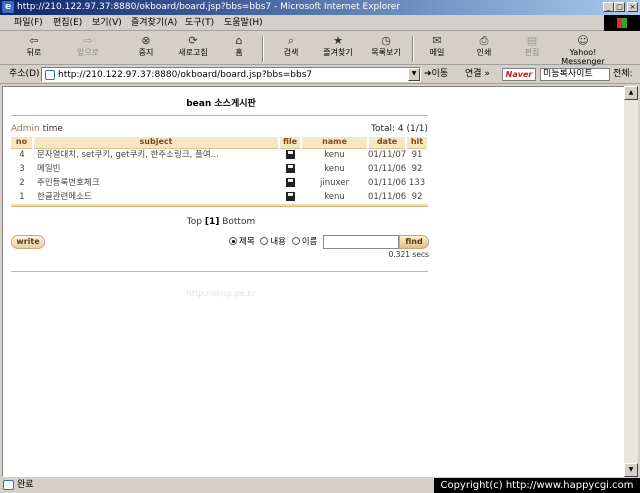 The image size is (640, 493). Describe the element at coordinates (387, 143) in the screenshot. I see `col-date: date` at that location.